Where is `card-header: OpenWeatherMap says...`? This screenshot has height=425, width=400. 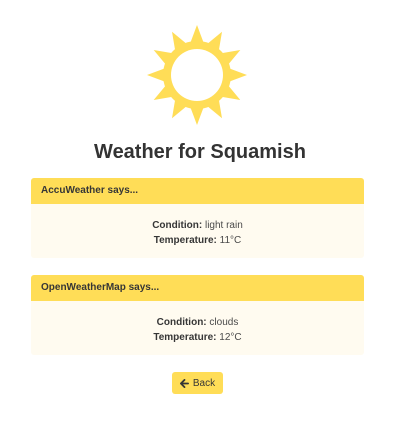
card-header: OpenWeatherMap says... is located at coordinates (197, 288).